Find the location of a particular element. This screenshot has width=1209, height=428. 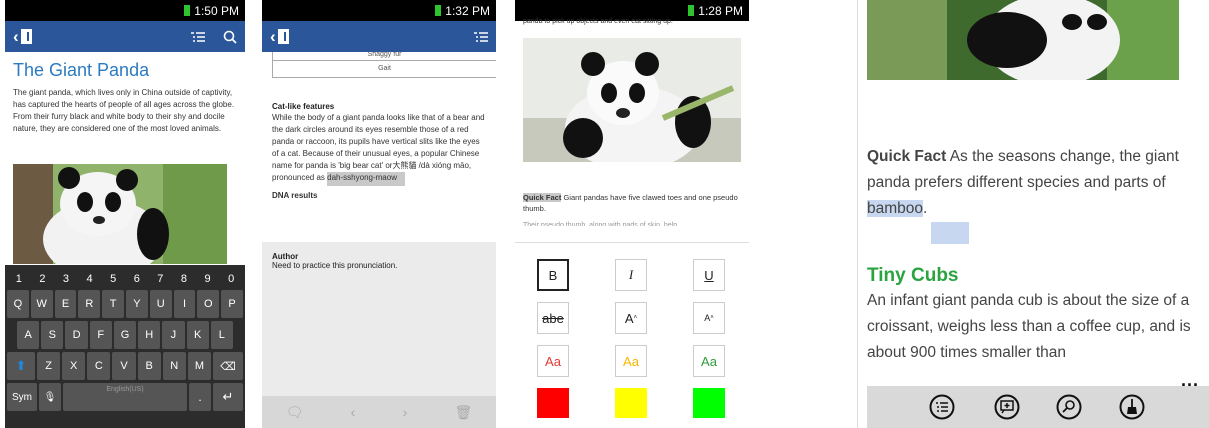

highlight-red-swatch is located at coordinates (553, 403).